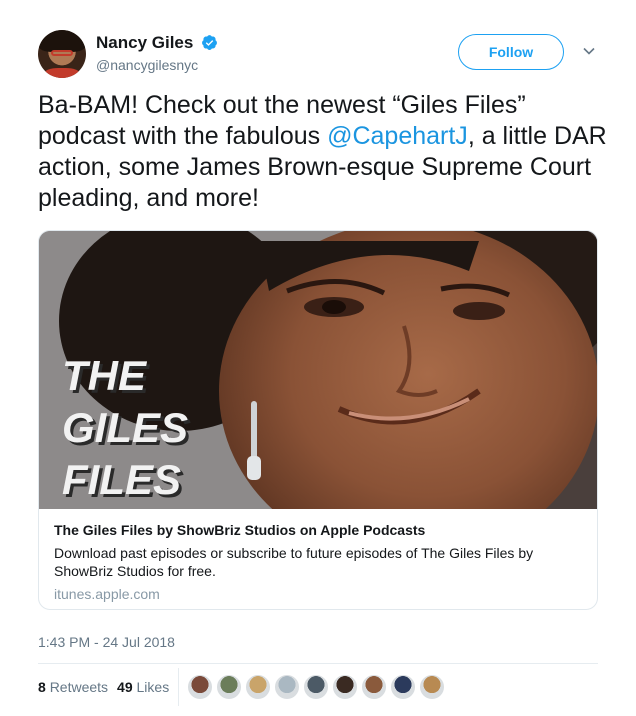  Describe the element at coordinates (511, 52) in the screenshot. I see `follow-button: Follow` at that location.